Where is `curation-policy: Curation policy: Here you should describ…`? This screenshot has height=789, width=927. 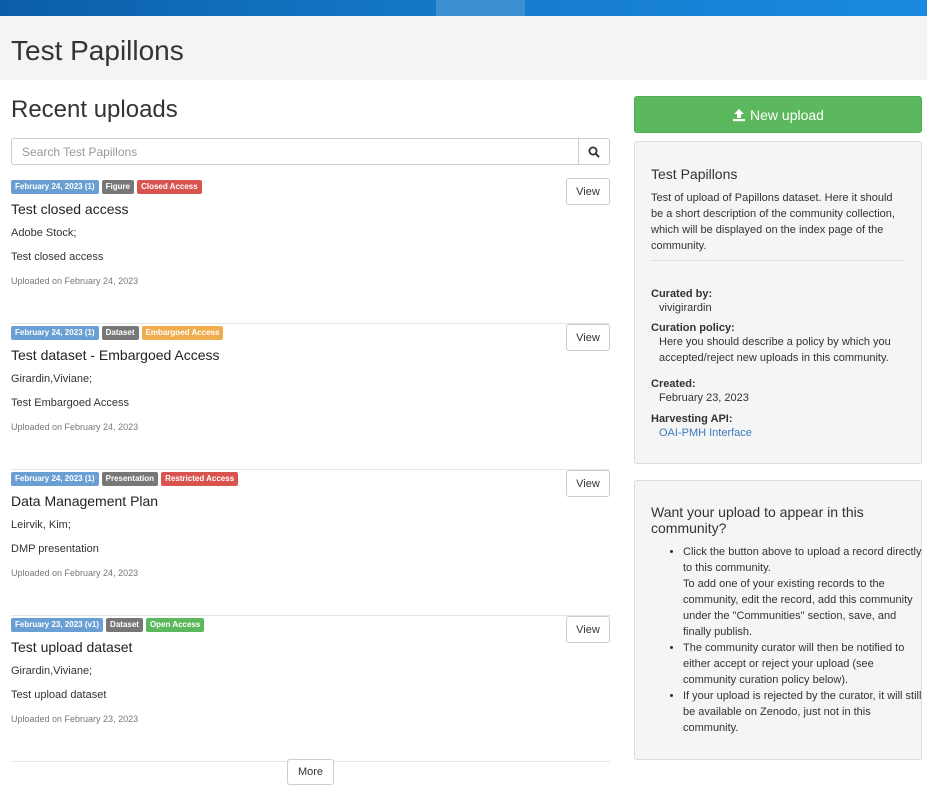
curation-policy: Curation policy: Here you should describ… is located at coordinates (779, 344).